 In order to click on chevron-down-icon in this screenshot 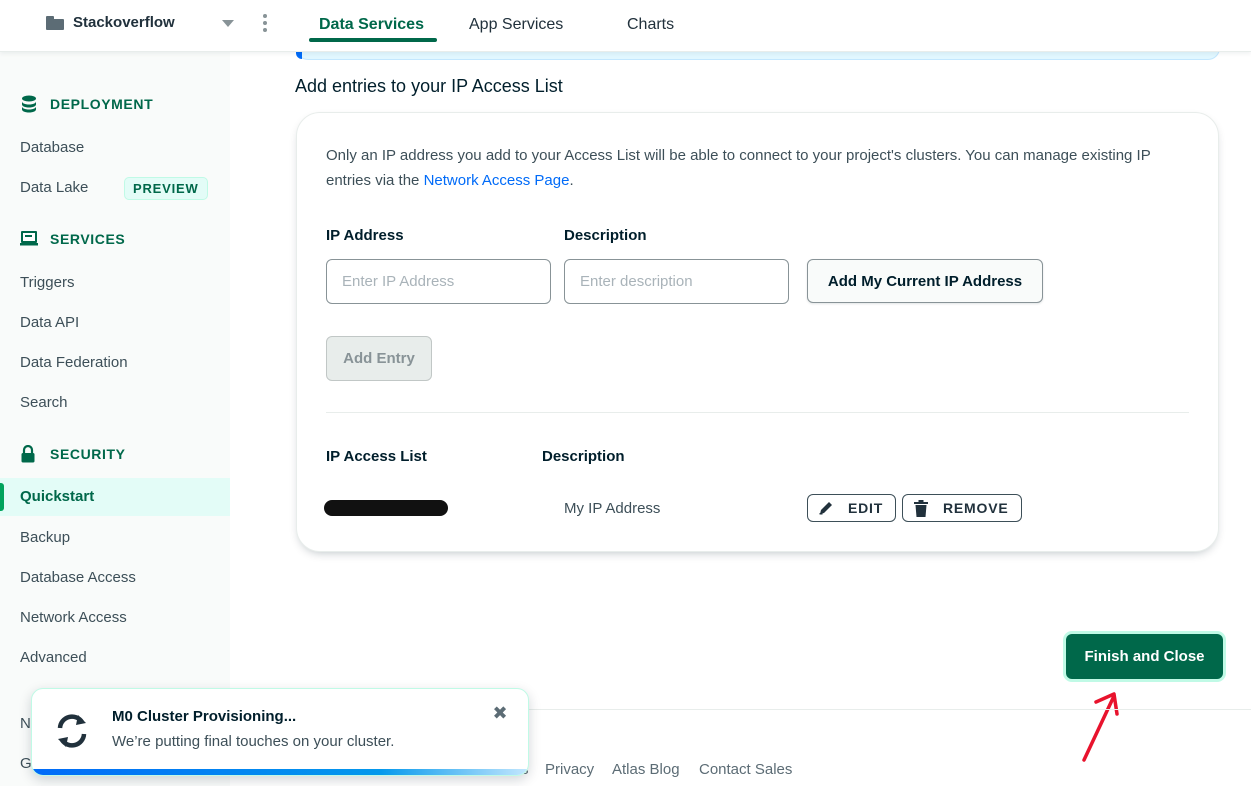, I will do `click(228, 23)`.